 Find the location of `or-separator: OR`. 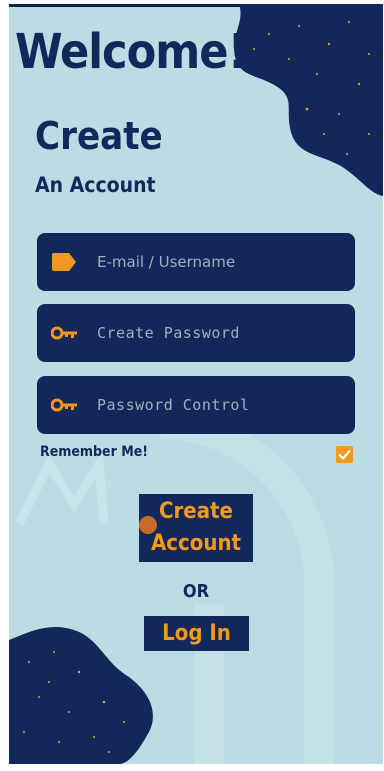

or-separator: OR is located at coordinates (196, 591).